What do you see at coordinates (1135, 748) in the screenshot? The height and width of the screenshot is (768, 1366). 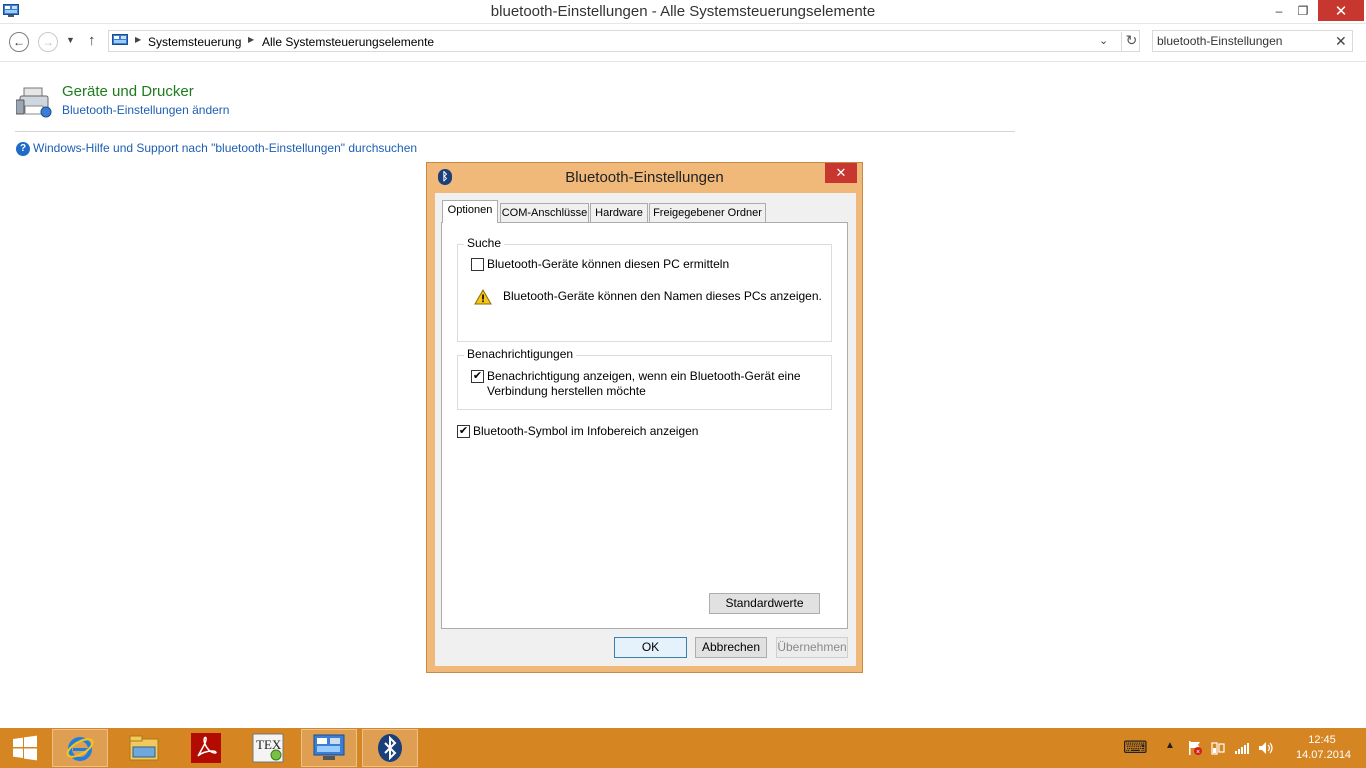 I see `touch-keyboard-icon: ⌨` at bounding box center [1135, 748].